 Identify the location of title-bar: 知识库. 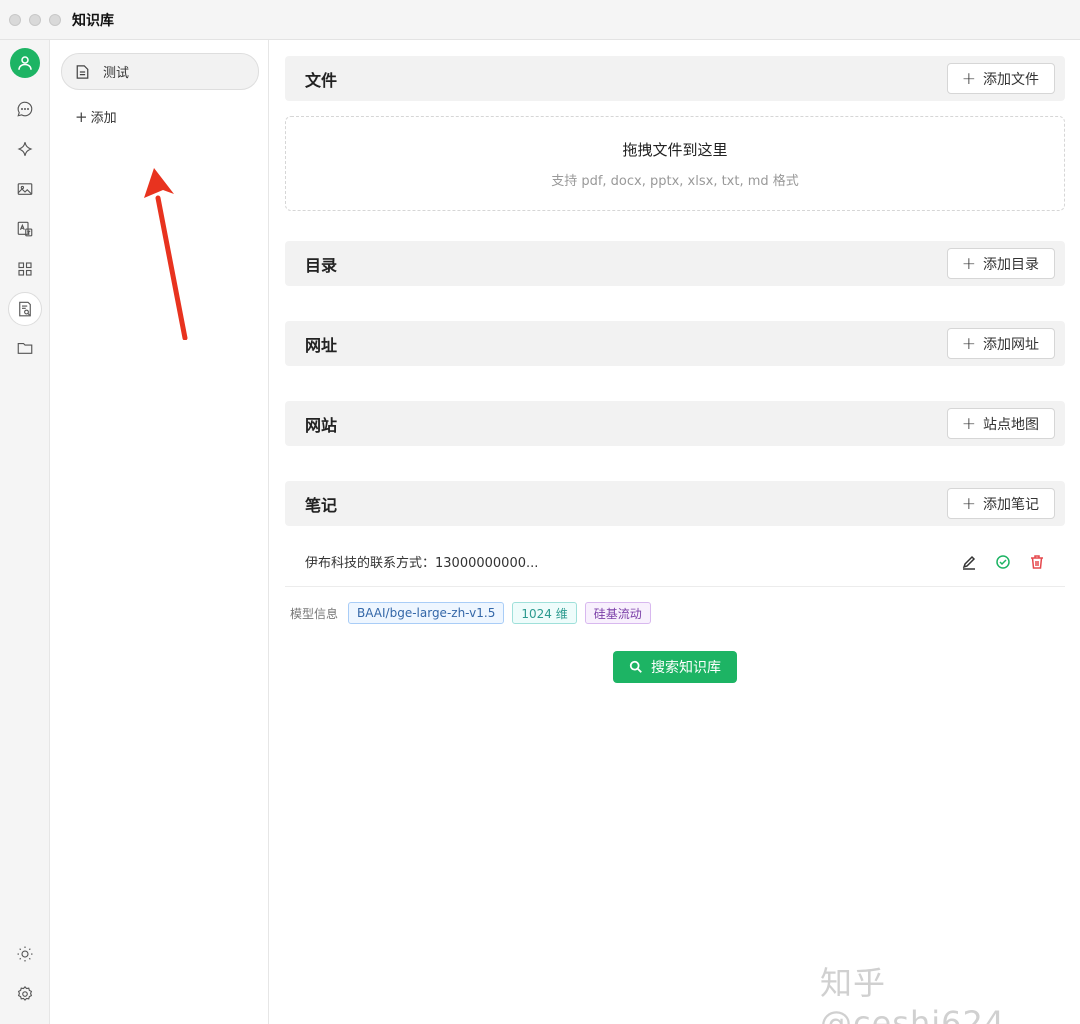
(540, 20).